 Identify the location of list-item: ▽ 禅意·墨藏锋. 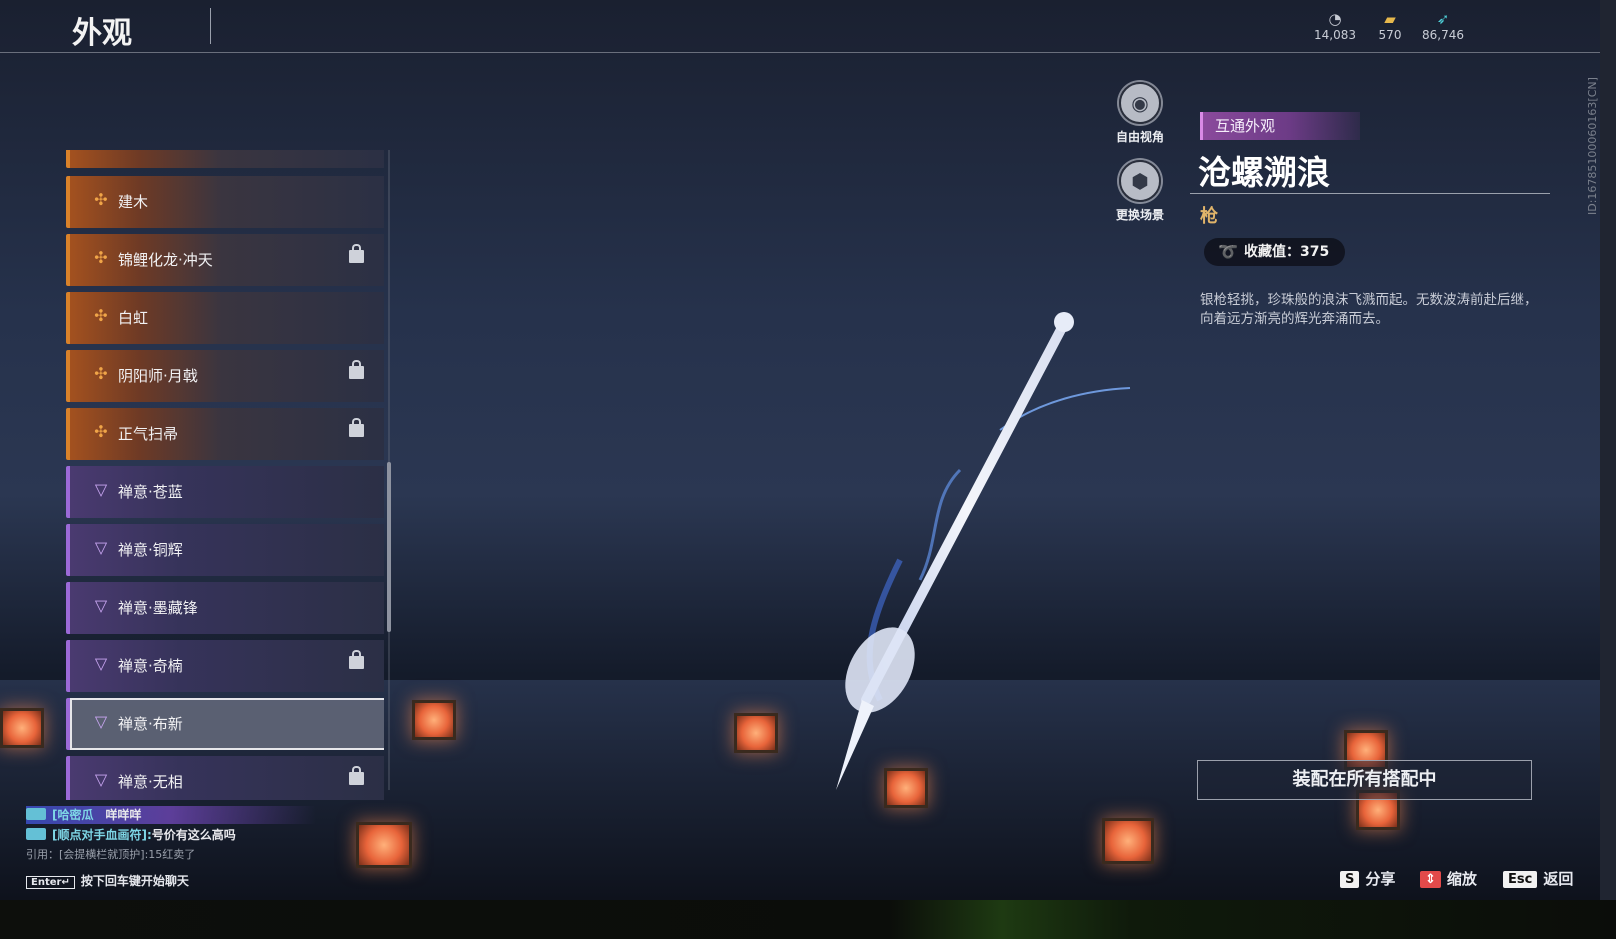
(225, 608).